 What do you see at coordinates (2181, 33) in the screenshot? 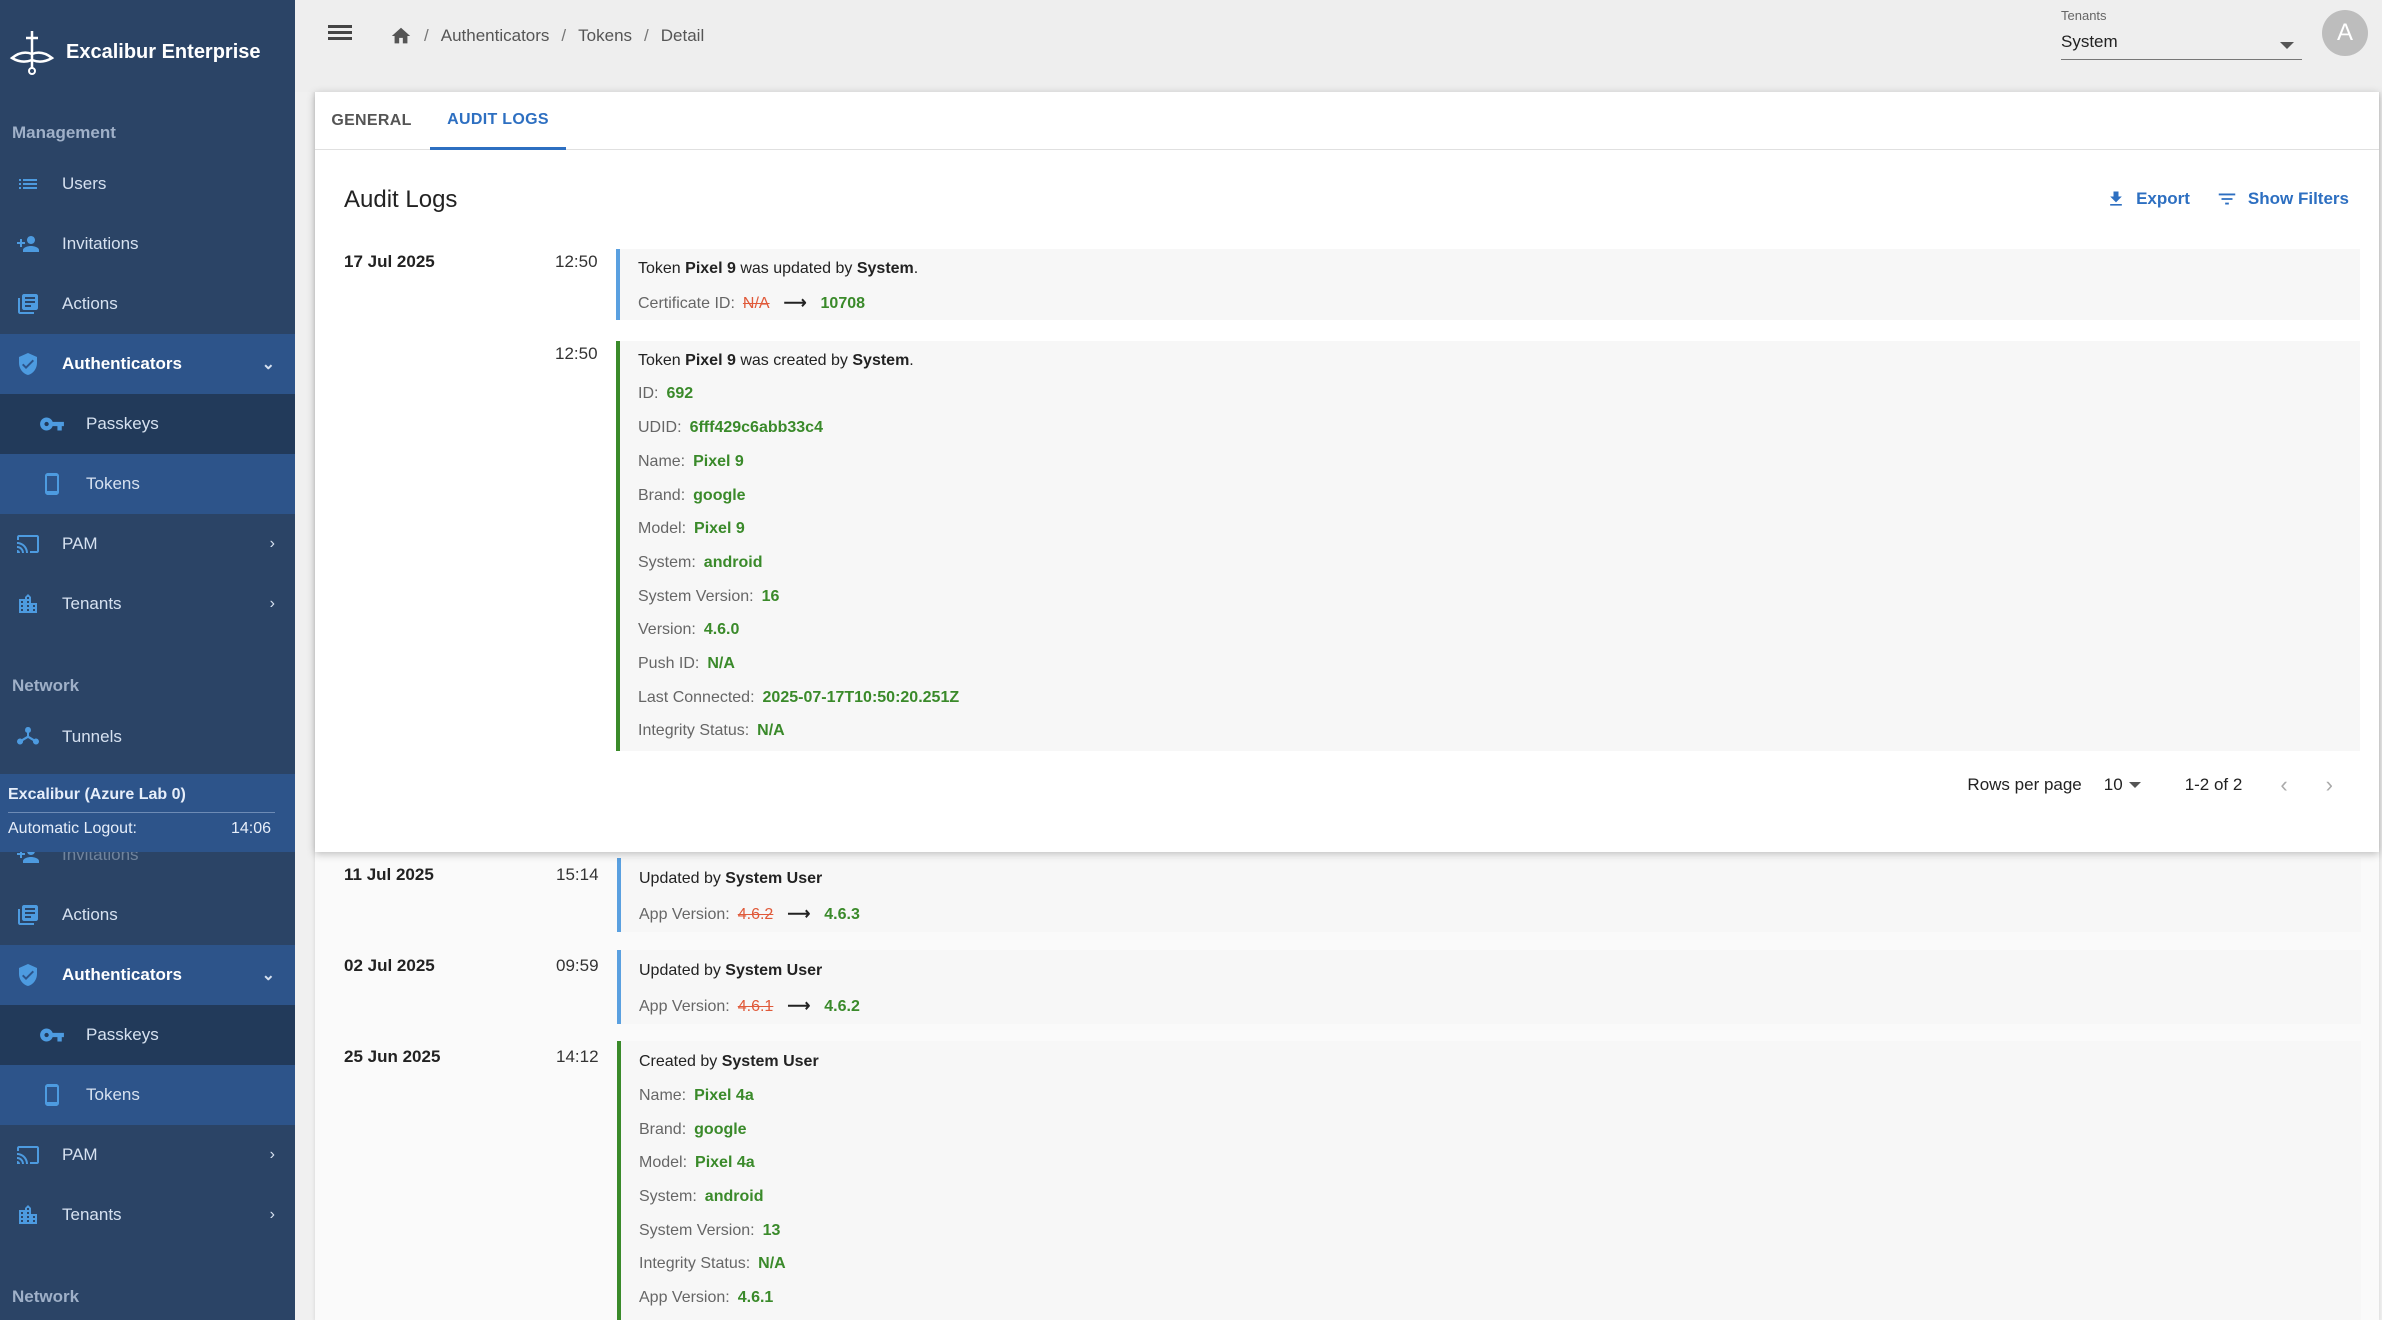
I see `tenant-select: Tenants System` at bounding box center [2181, 33].